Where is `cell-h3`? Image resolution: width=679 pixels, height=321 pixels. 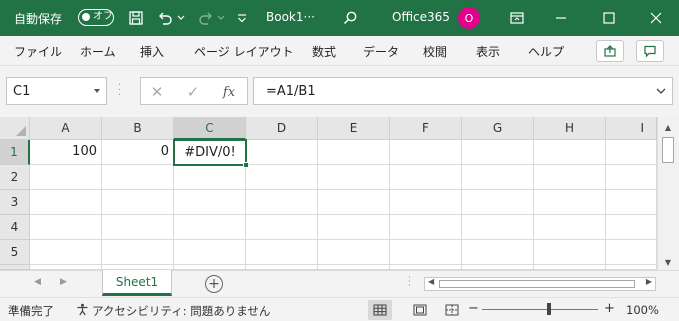
cell-h3 is located at coordinates (570, 202).